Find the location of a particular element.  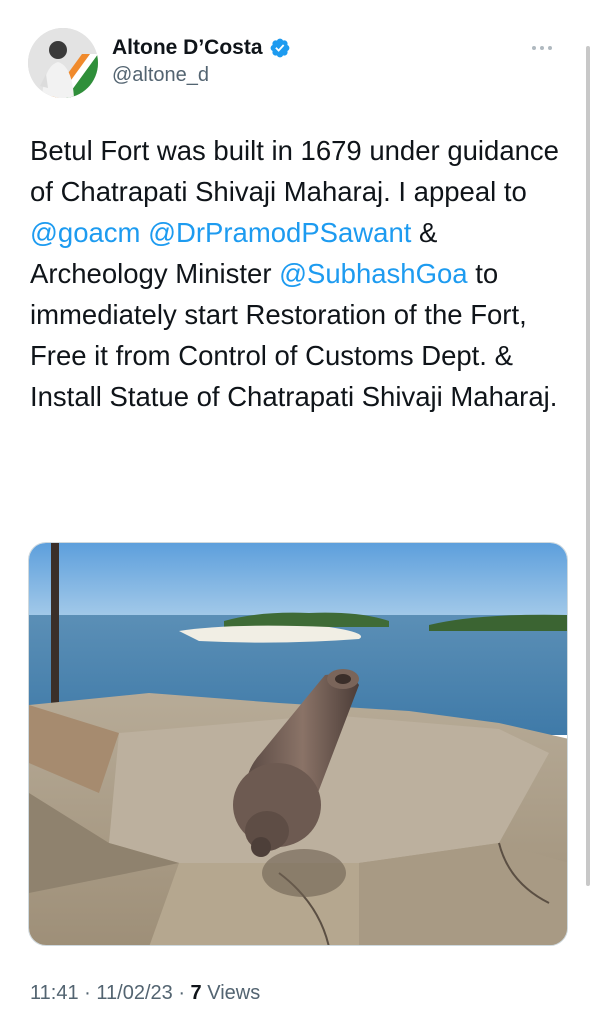

tweet-date: 11/02/23 is located at coordinates (134, 993).